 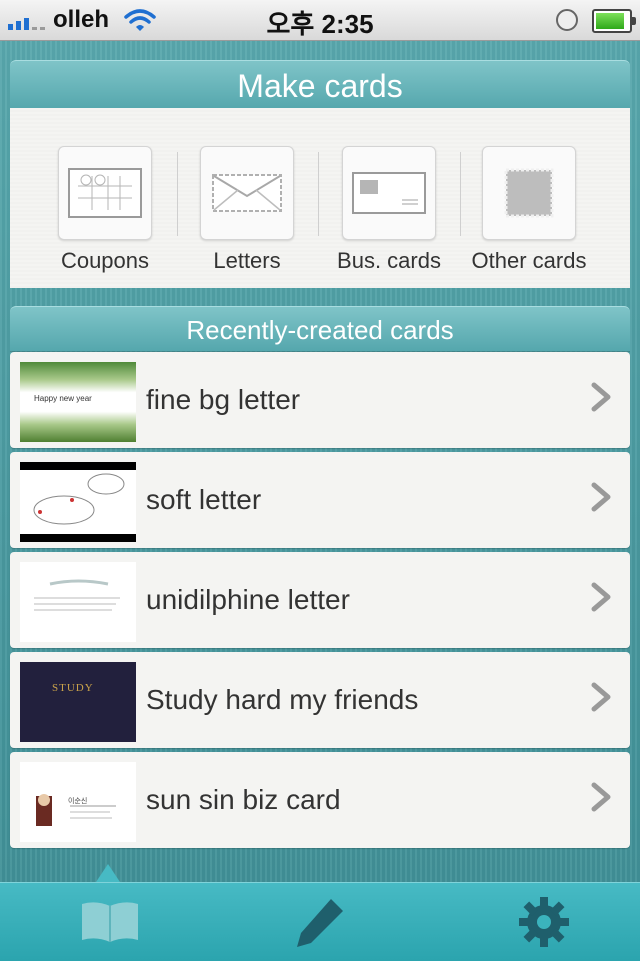 I want to click on letters-button: Letters, so click(x=247, y=210).